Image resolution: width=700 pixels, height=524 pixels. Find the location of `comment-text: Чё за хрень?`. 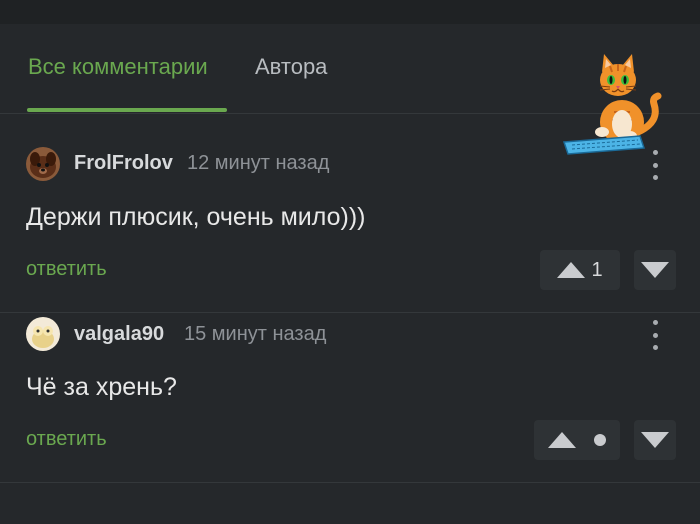

comment-text: Чё за хрень? is located at coordinates (101, 387).